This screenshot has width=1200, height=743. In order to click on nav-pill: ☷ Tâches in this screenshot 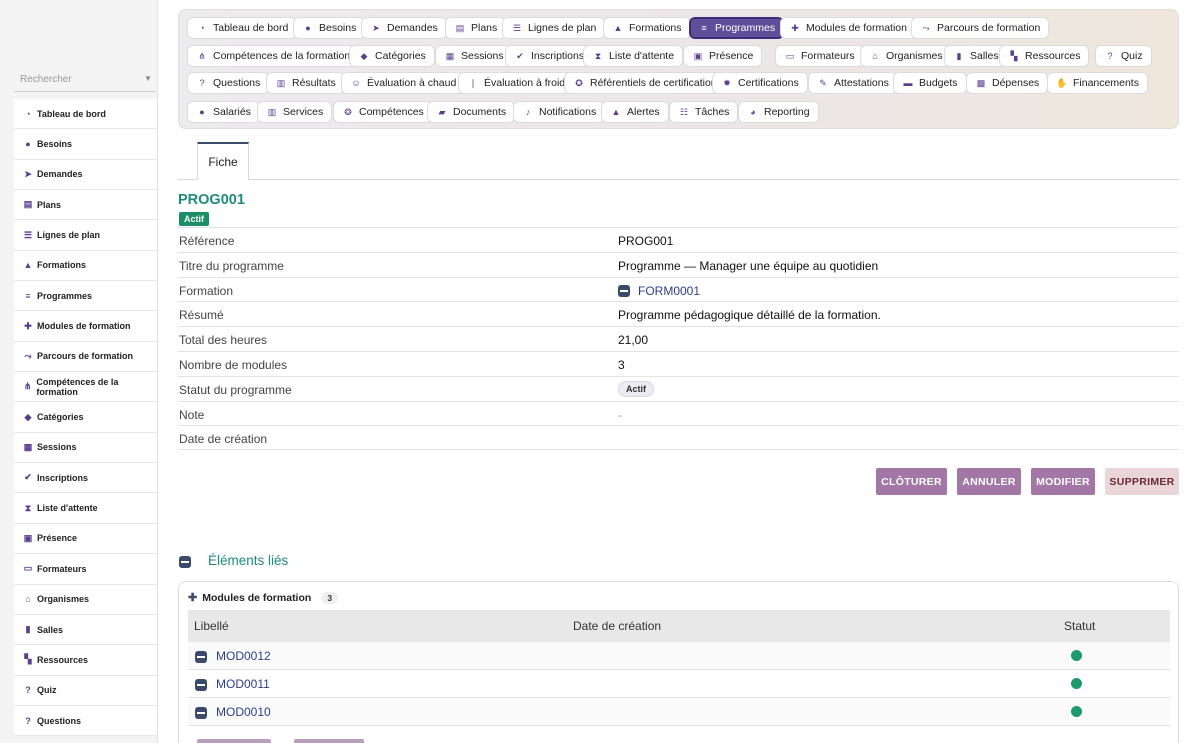, I will do `click(704, 112)`.